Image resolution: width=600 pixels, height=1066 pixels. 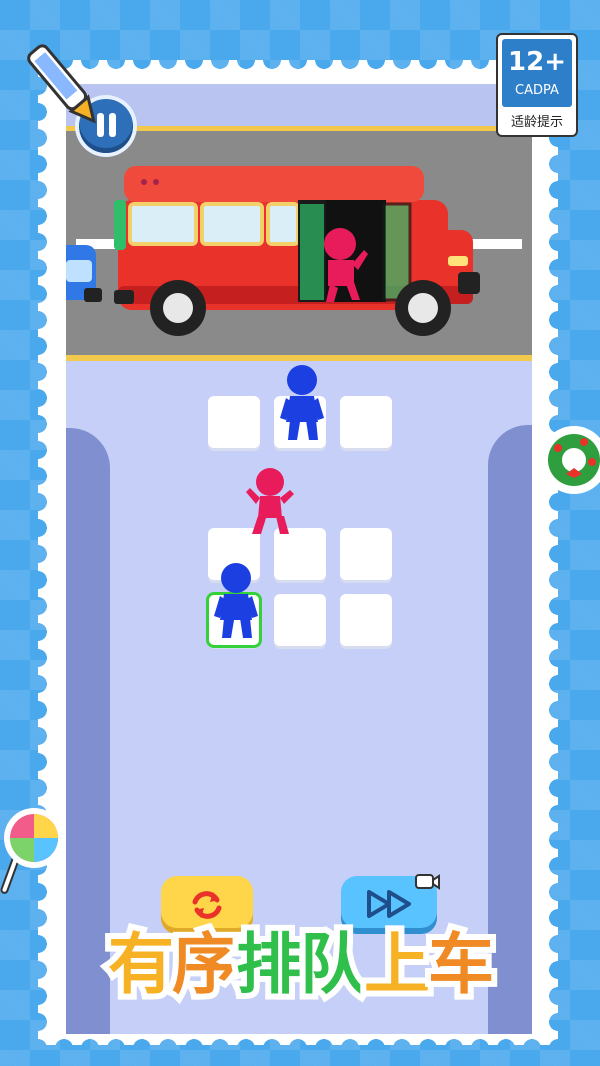 I want to click on pink-passenger, so click(x=271, y=503).